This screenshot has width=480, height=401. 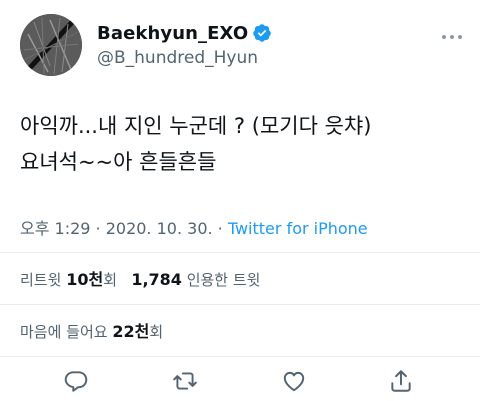 What do you see at coordinates (118, 162) in the screenshot?
I see `tweet-text-line-2: 요녀석~~아 흔들흔들` at bounding box center [118, 162].